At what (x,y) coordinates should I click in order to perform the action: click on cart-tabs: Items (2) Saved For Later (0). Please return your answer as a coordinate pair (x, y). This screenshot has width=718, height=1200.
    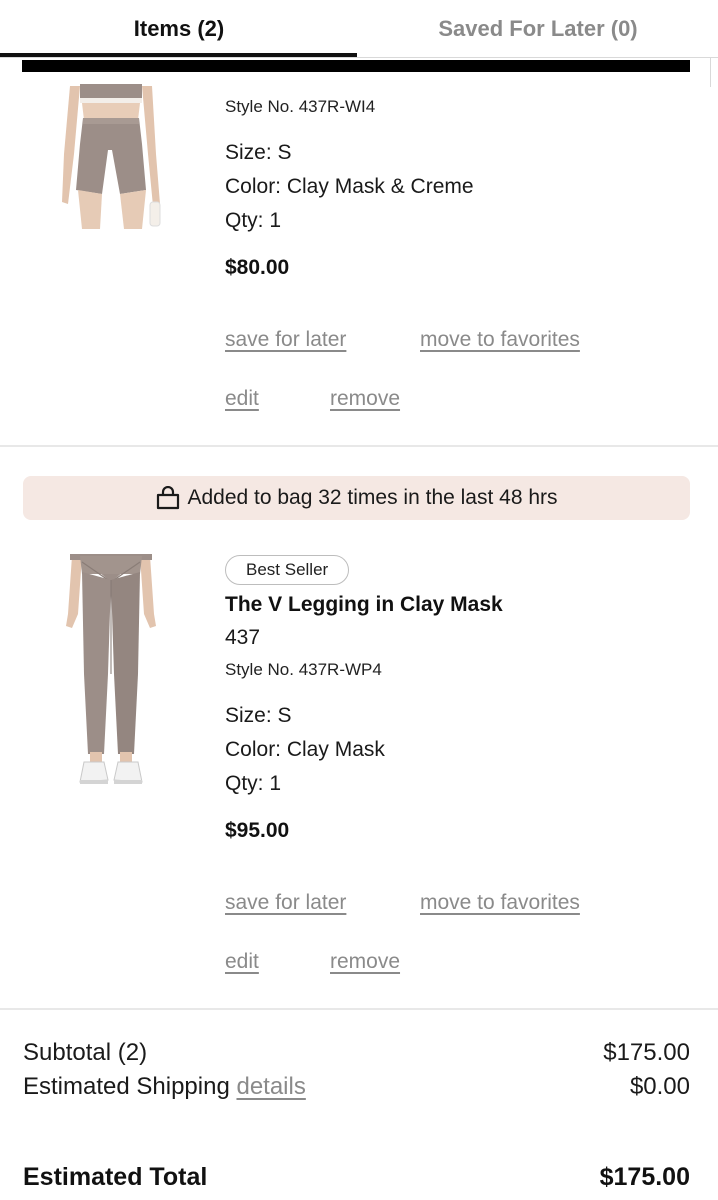
    Looking at the image, I should click on (359, 29).